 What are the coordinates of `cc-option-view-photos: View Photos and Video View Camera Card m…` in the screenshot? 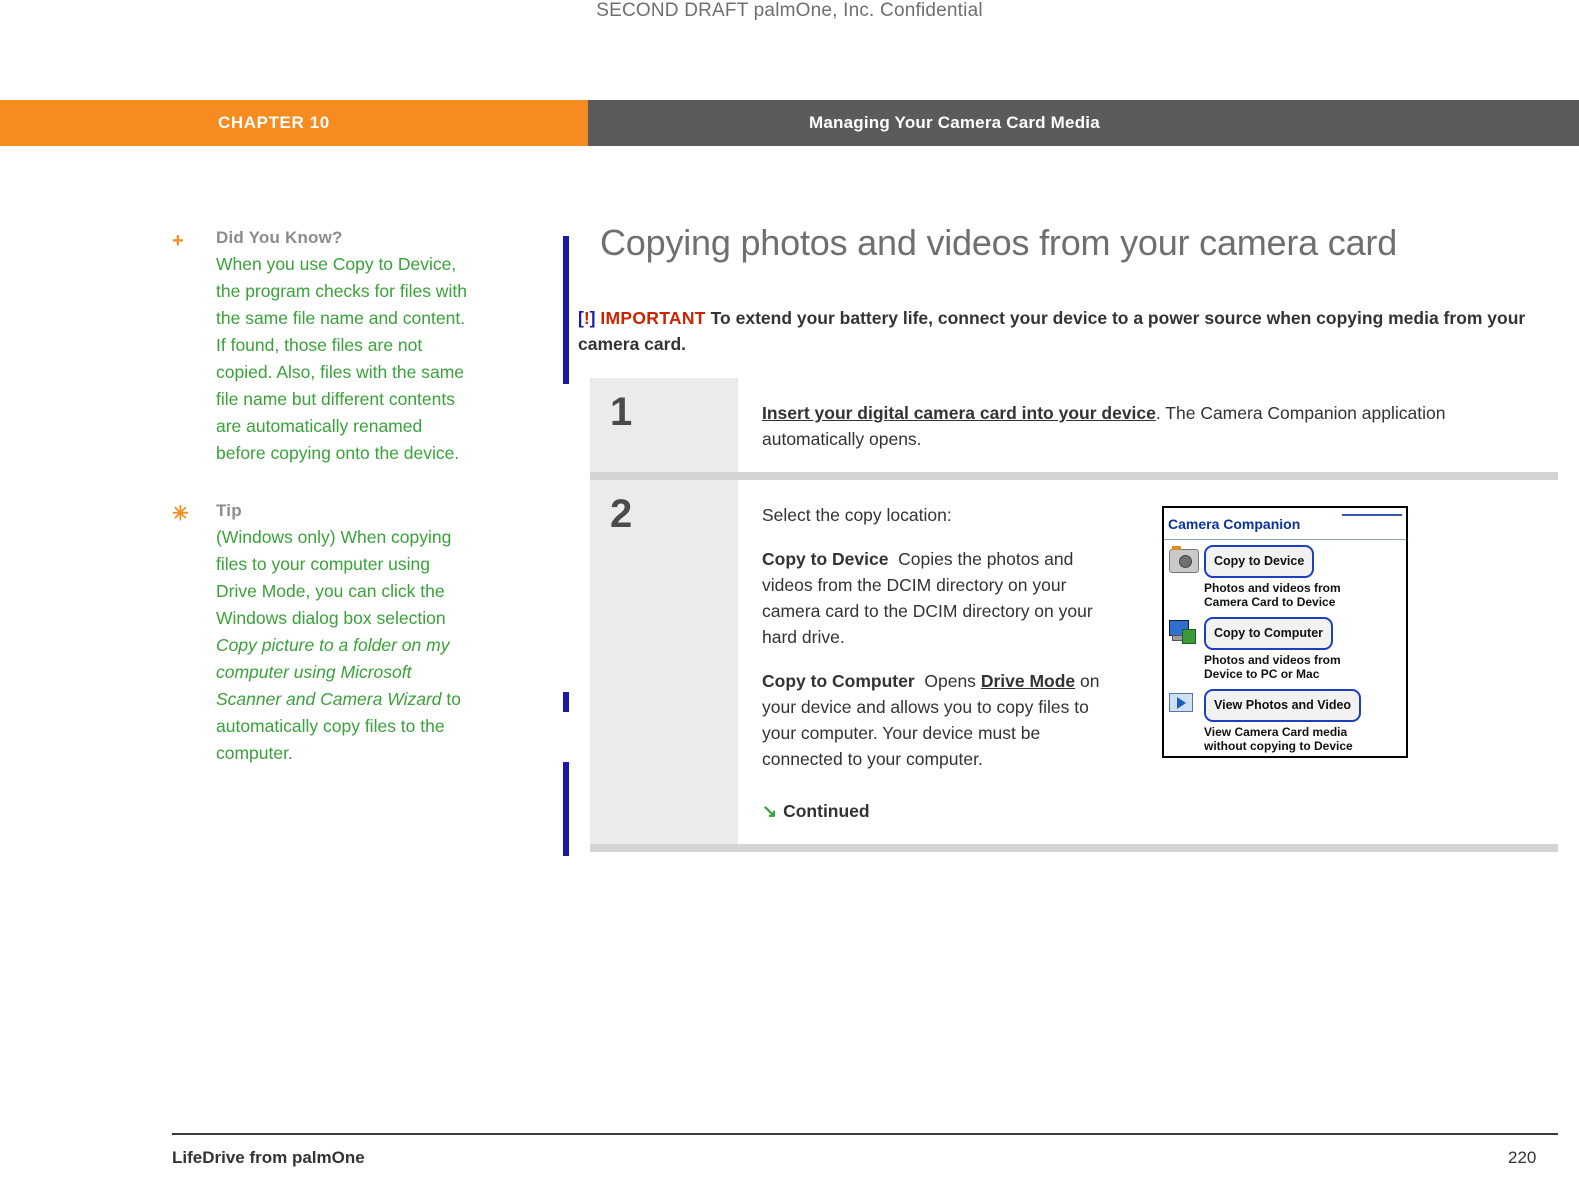 It's located at (1285, 720).